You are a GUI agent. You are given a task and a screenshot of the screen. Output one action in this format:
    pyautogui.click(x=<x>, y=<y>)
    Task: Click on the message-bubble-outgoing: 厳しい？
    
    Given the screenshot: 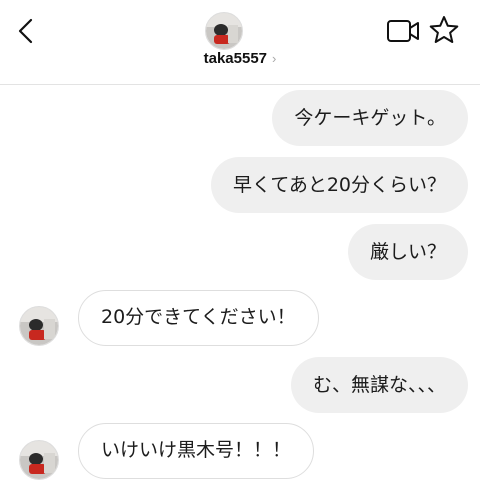 What is the action you would take?
    pyautogui.click(x=407, y=252)
    